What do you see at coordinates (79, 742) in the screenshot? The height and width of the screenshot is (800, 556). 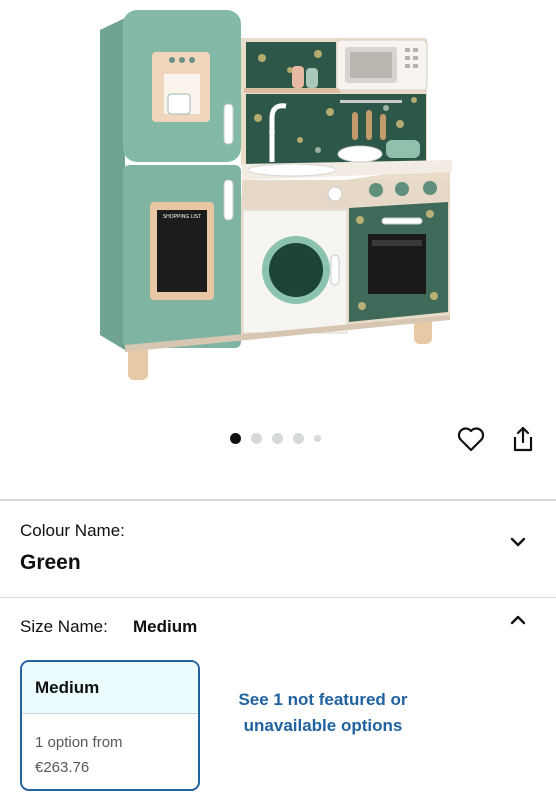 I see `size-option-availability: 1 option from` at bounding box center [79, 742].